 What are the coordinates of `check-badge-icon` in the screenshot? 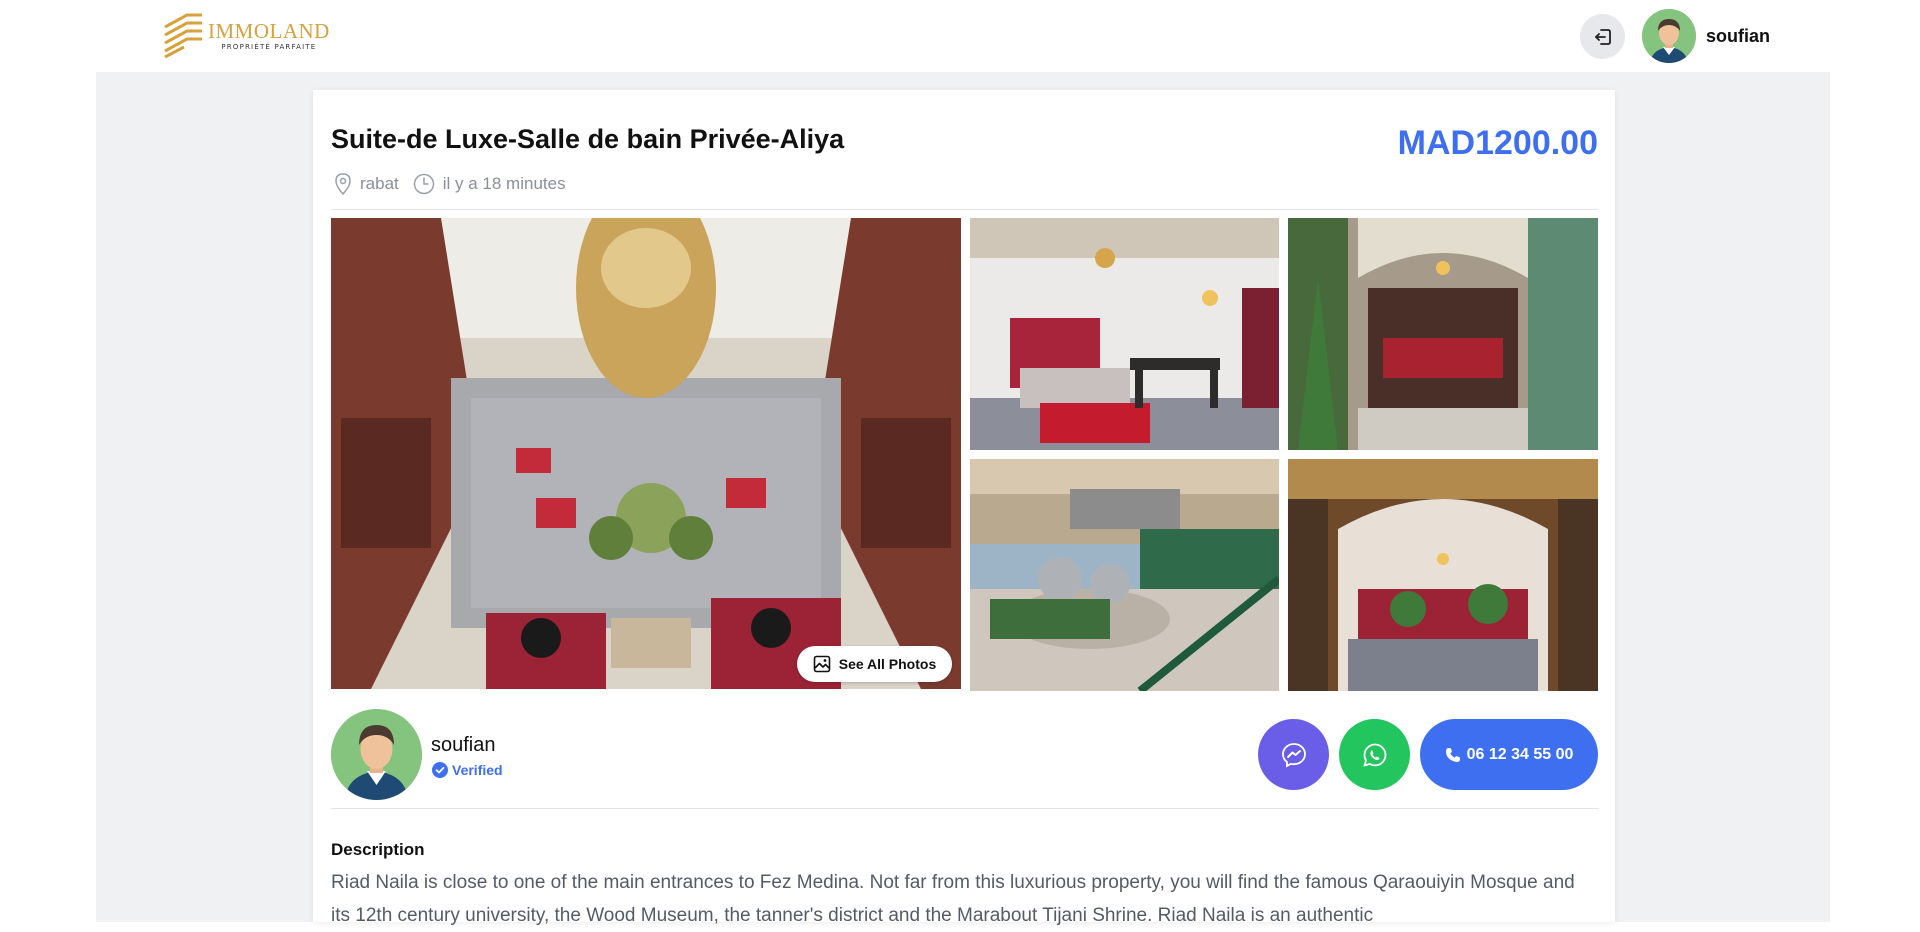 It's located at (440, 770).